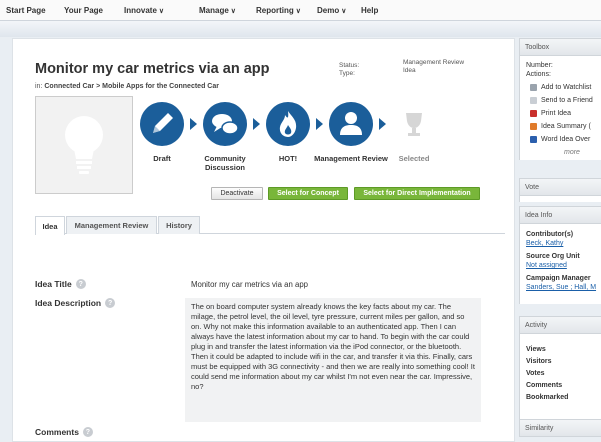 Image resolution: width=601 pixels, height=442 pixels. What do you see at coordinates (39, 86) in the screenshot?
I see `breadcrumb-prefix: in:` at bounding box center [39, 86].